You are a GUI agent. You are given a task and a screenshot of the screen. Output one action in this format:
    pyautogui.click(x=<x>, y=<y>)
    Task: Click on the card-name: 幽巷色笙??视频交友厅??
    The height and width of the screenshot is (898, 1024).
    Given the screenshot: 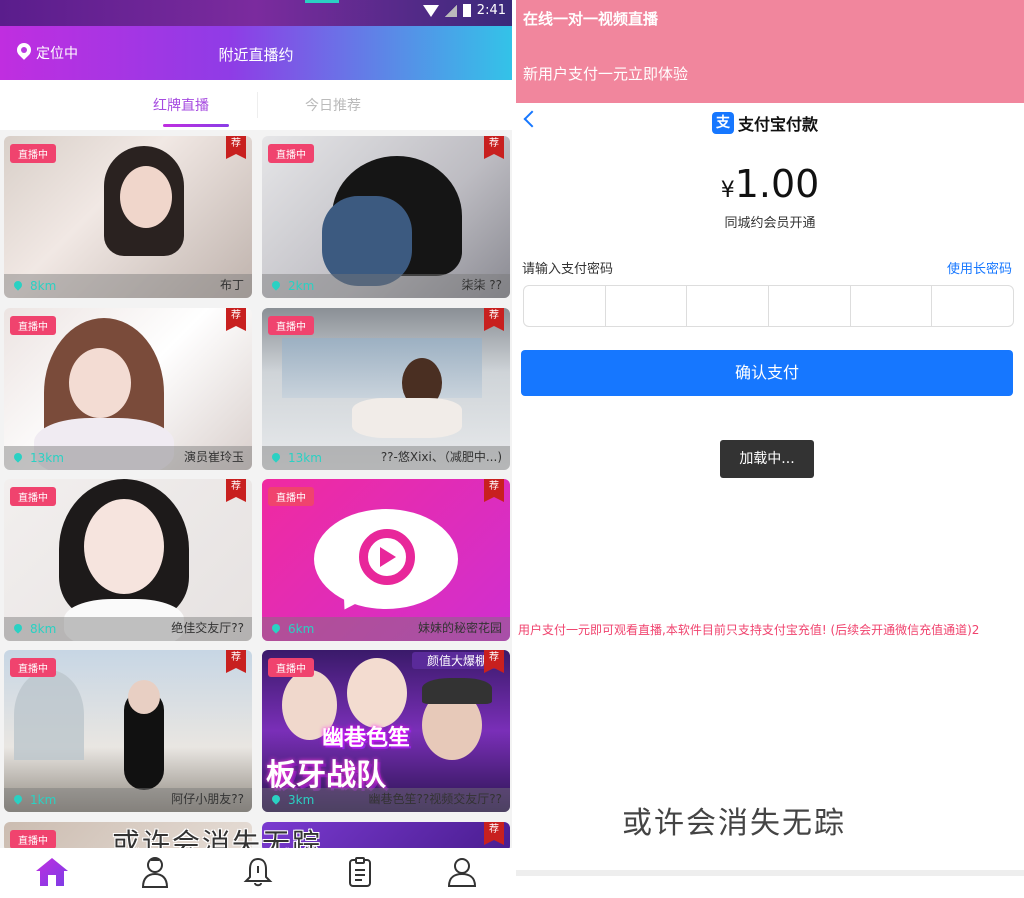 What is the action you would take?
    pyautogui.click(x=435, y=799)
    